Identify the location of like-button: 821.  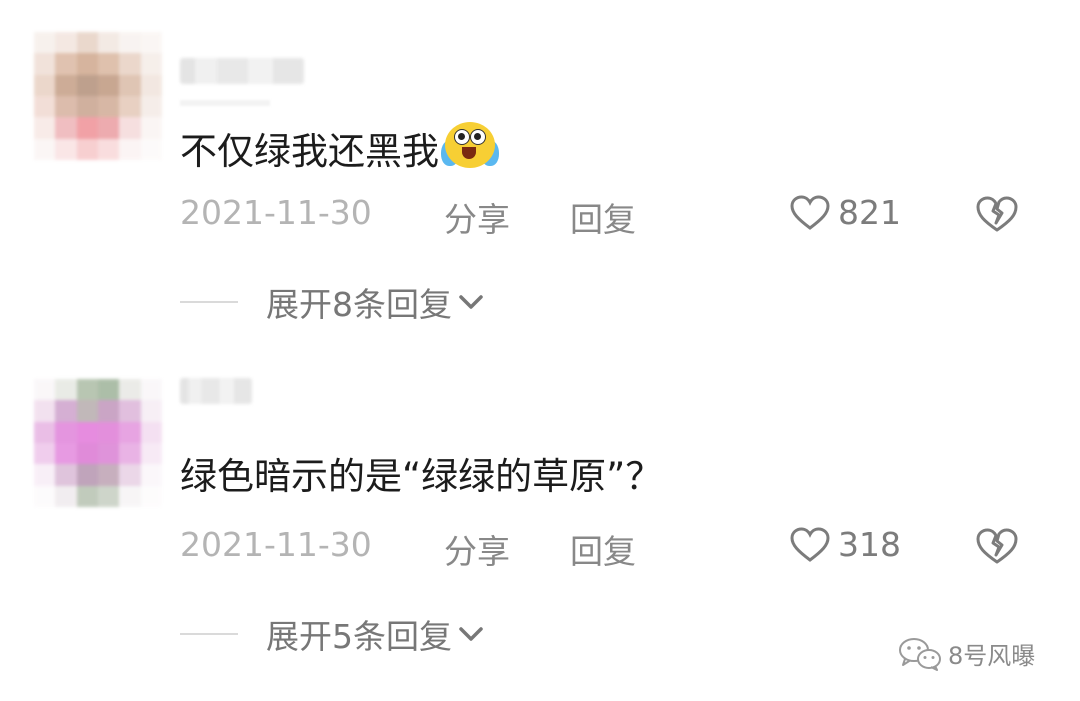
(845, 212).